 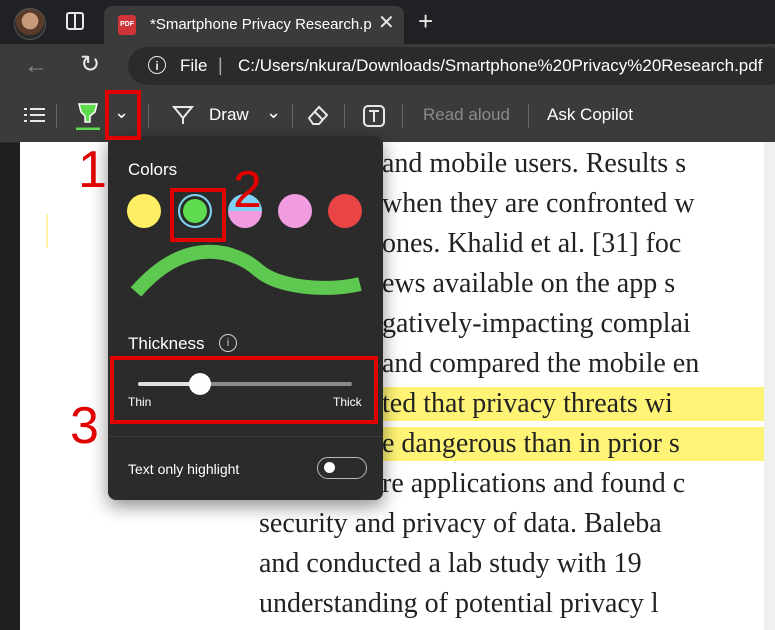 What do you see at coordinates (460, 523) in the screenshot?
I see `document-line: security and privacy of data. Baleba` at bounding box center [460, 523].